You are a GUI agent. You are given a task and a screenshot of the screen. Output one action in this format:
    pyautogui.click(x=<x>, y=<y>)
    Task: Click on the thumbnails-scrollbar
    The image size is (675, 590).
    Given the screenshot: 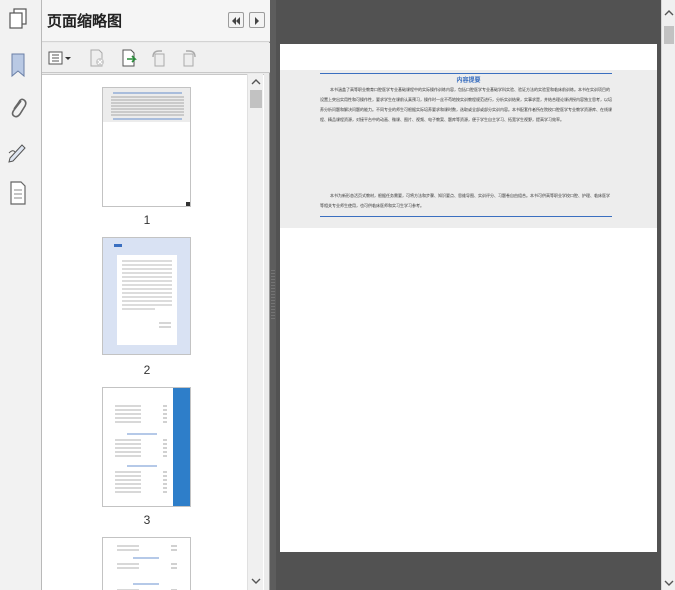 What is the action you would take?
    pyautogui.click(x=255, y=332)
    